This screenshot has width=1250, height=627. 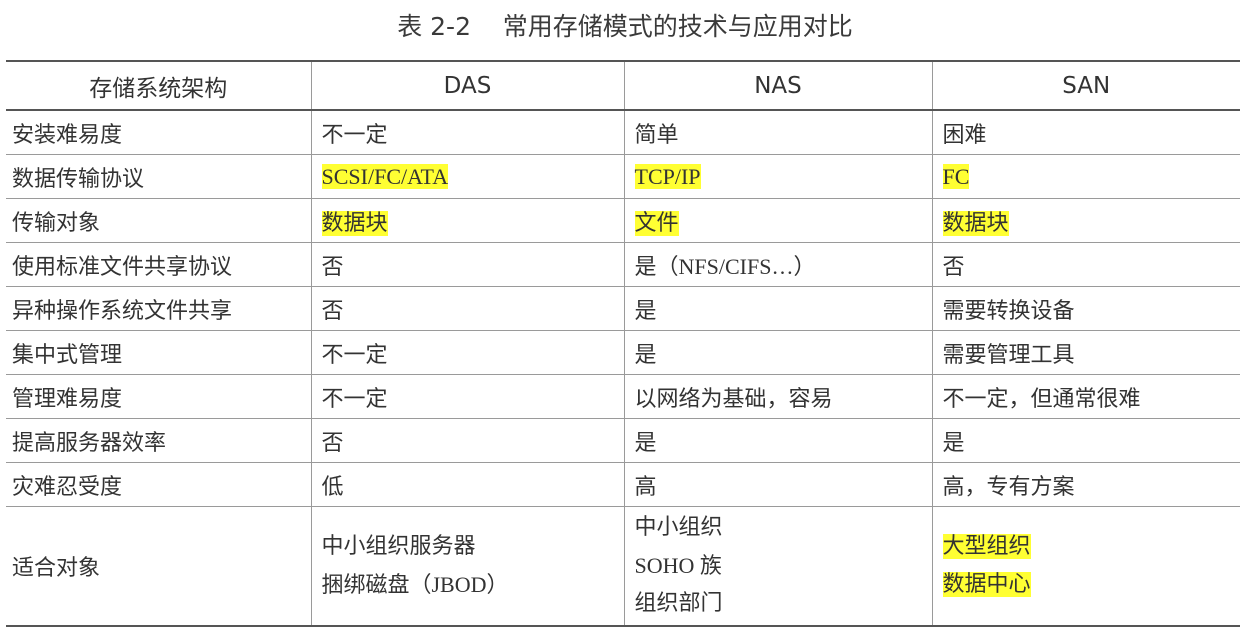 What do you see at coordinates (1085, 176) in the screenshot?
I see `san-cell: FC` at bounding box center [1085, 176].